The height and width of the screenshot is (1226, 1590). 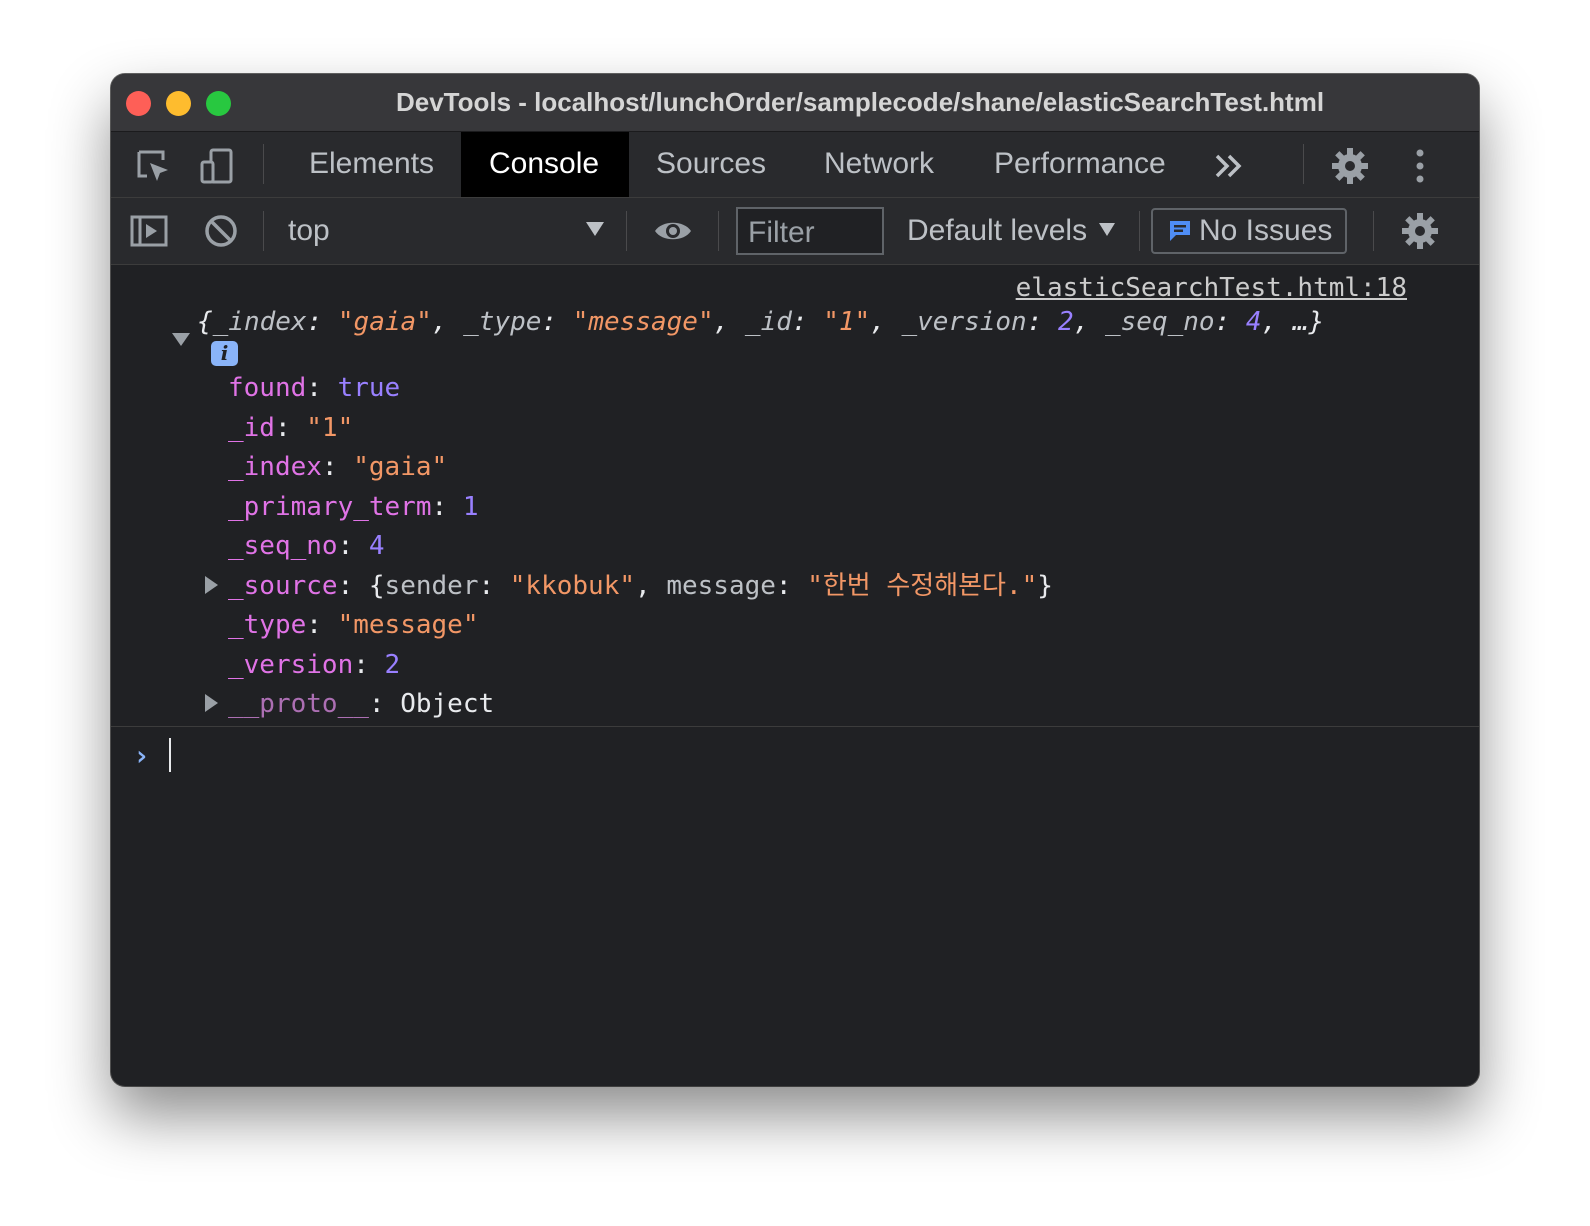 I want to click on prop-id: _id: "1", so click(x=291, y=428).